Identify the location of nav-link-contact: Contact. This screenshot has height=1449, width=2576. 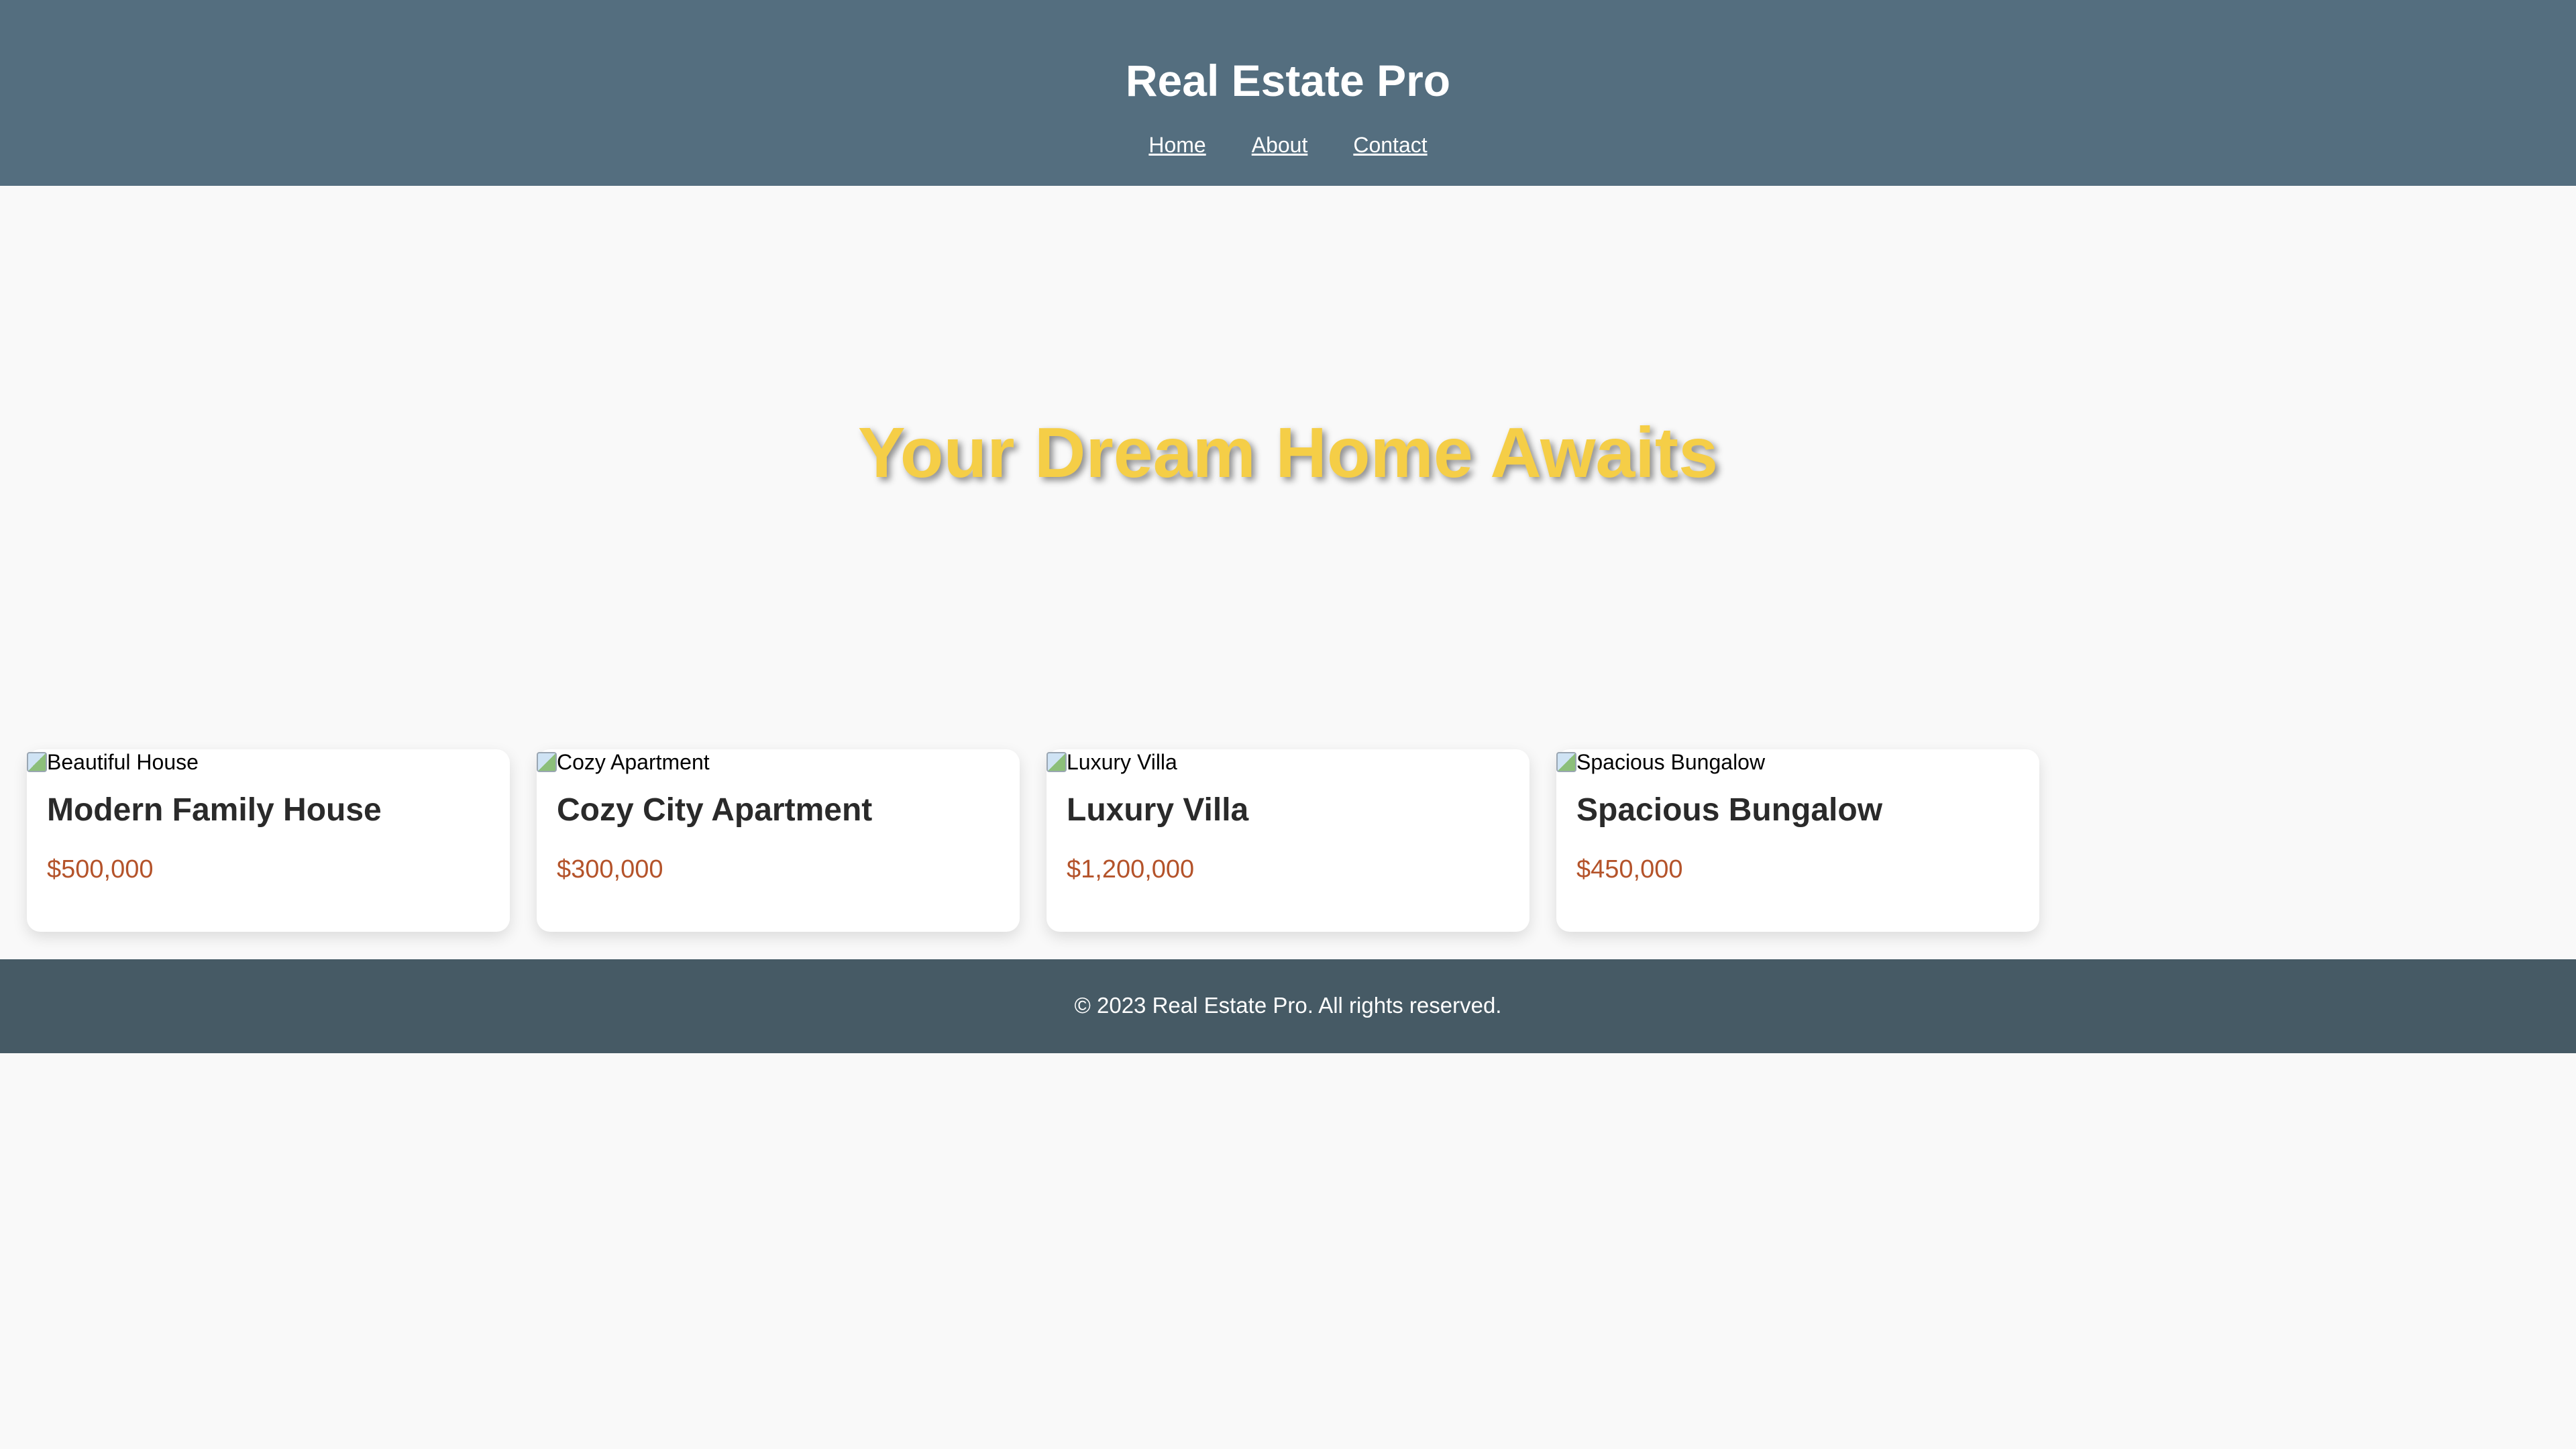
(1390, 144).